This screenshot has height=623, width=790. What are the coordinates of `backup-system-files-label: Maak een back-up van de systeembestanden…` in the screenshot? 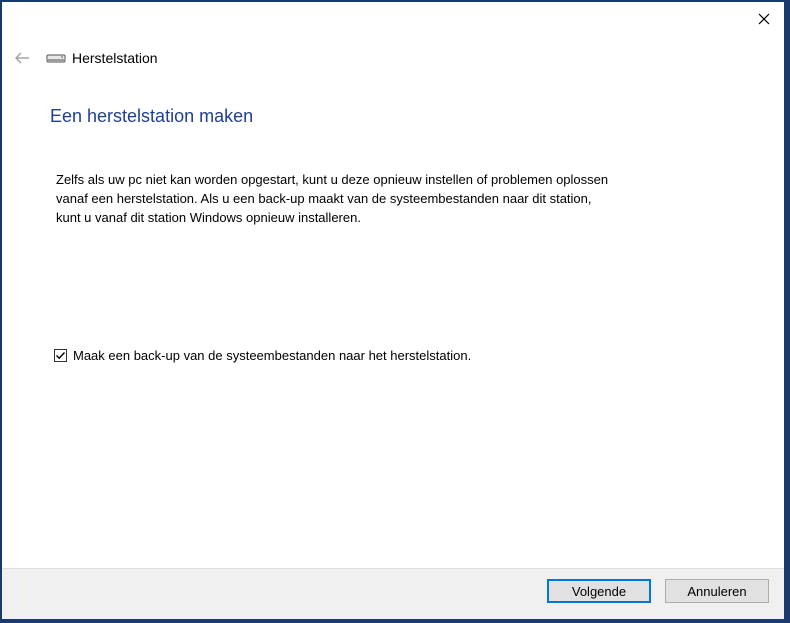 It's located at (272, 355).